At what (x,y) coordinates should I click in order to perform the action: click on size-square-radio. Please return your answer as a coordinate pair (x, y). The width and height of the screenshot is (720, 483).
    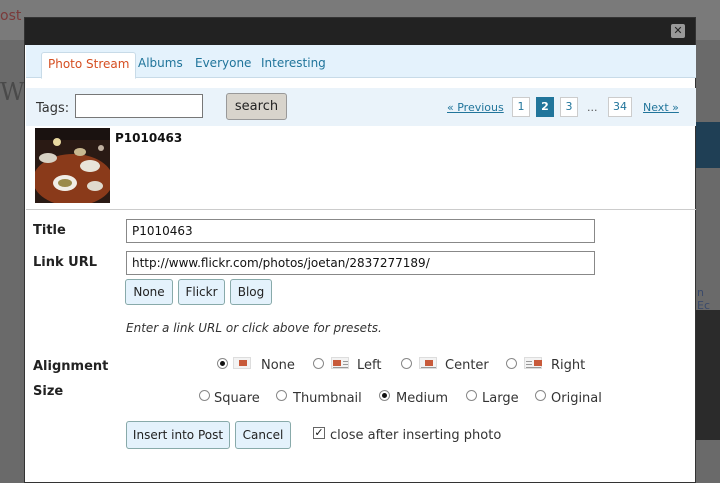
    Looking at the image, I should click on (204, 395).